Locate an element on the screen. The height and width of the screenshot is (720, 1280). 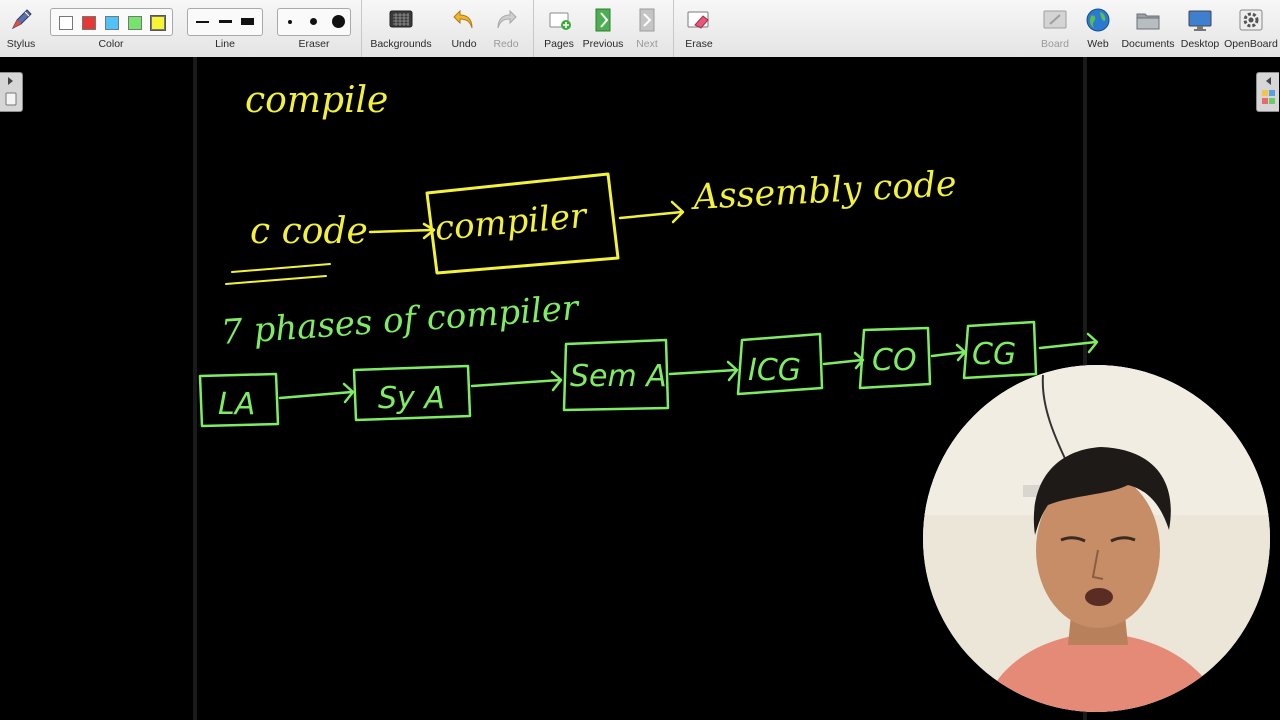
line-label: Line is located at coordinates (225, 44).